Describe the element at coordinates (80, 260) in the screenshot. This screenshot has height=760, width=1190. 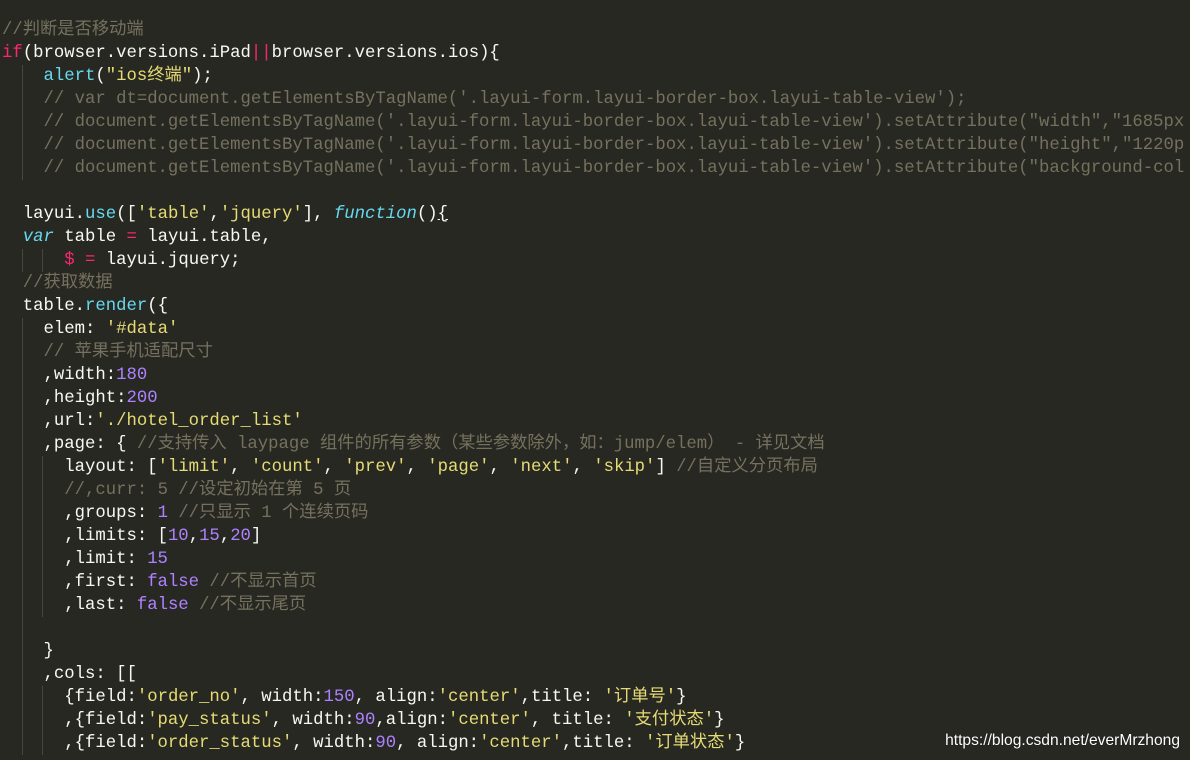
I see `code-token: $ =` at that location.